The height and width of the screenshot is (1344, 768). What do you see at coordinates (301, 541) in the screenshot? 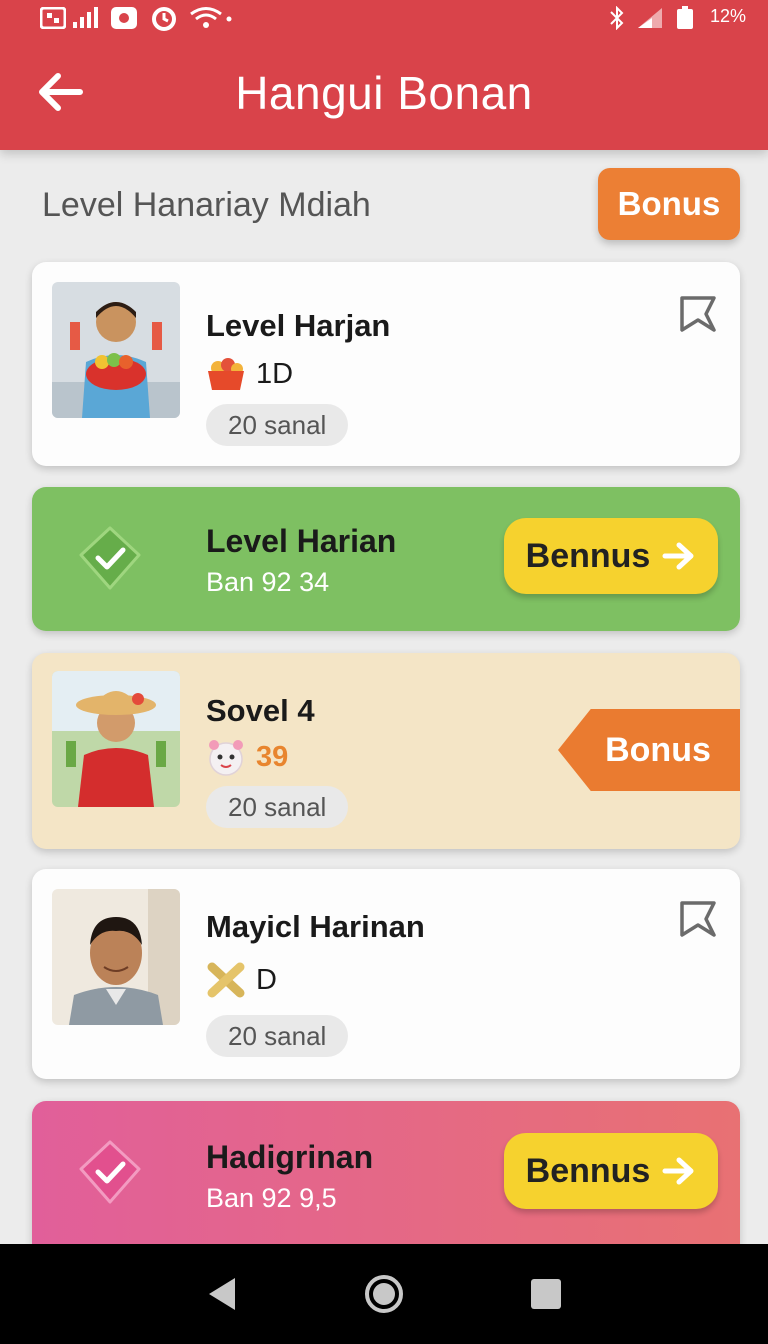
I see `card-title: Level Harian` at bounding box center [301, 541].